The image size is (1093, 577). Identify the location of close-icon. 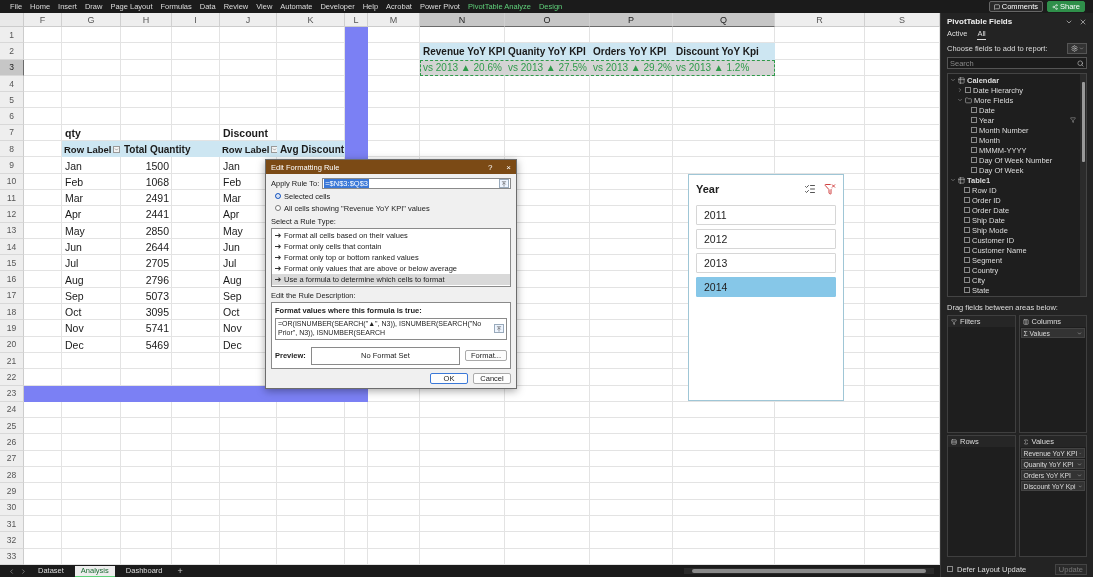
(1083, 21).